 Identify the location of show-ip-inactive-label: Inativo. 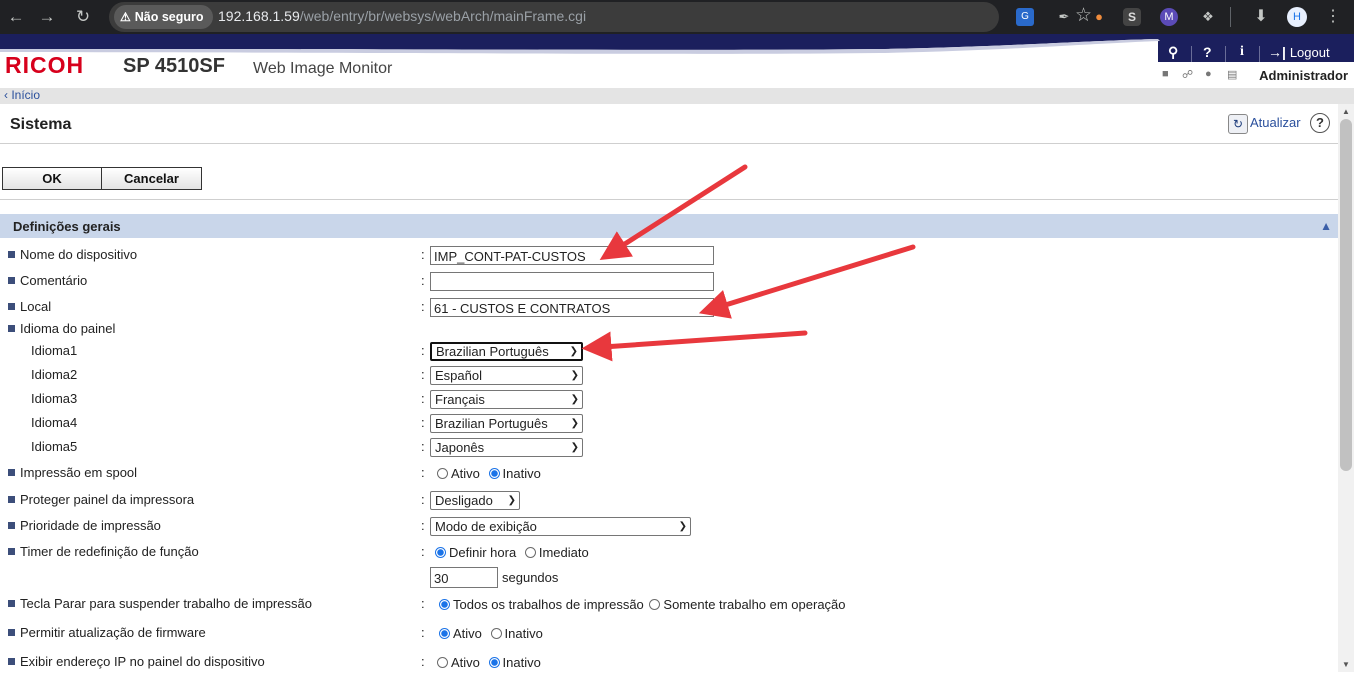
(522, 662).